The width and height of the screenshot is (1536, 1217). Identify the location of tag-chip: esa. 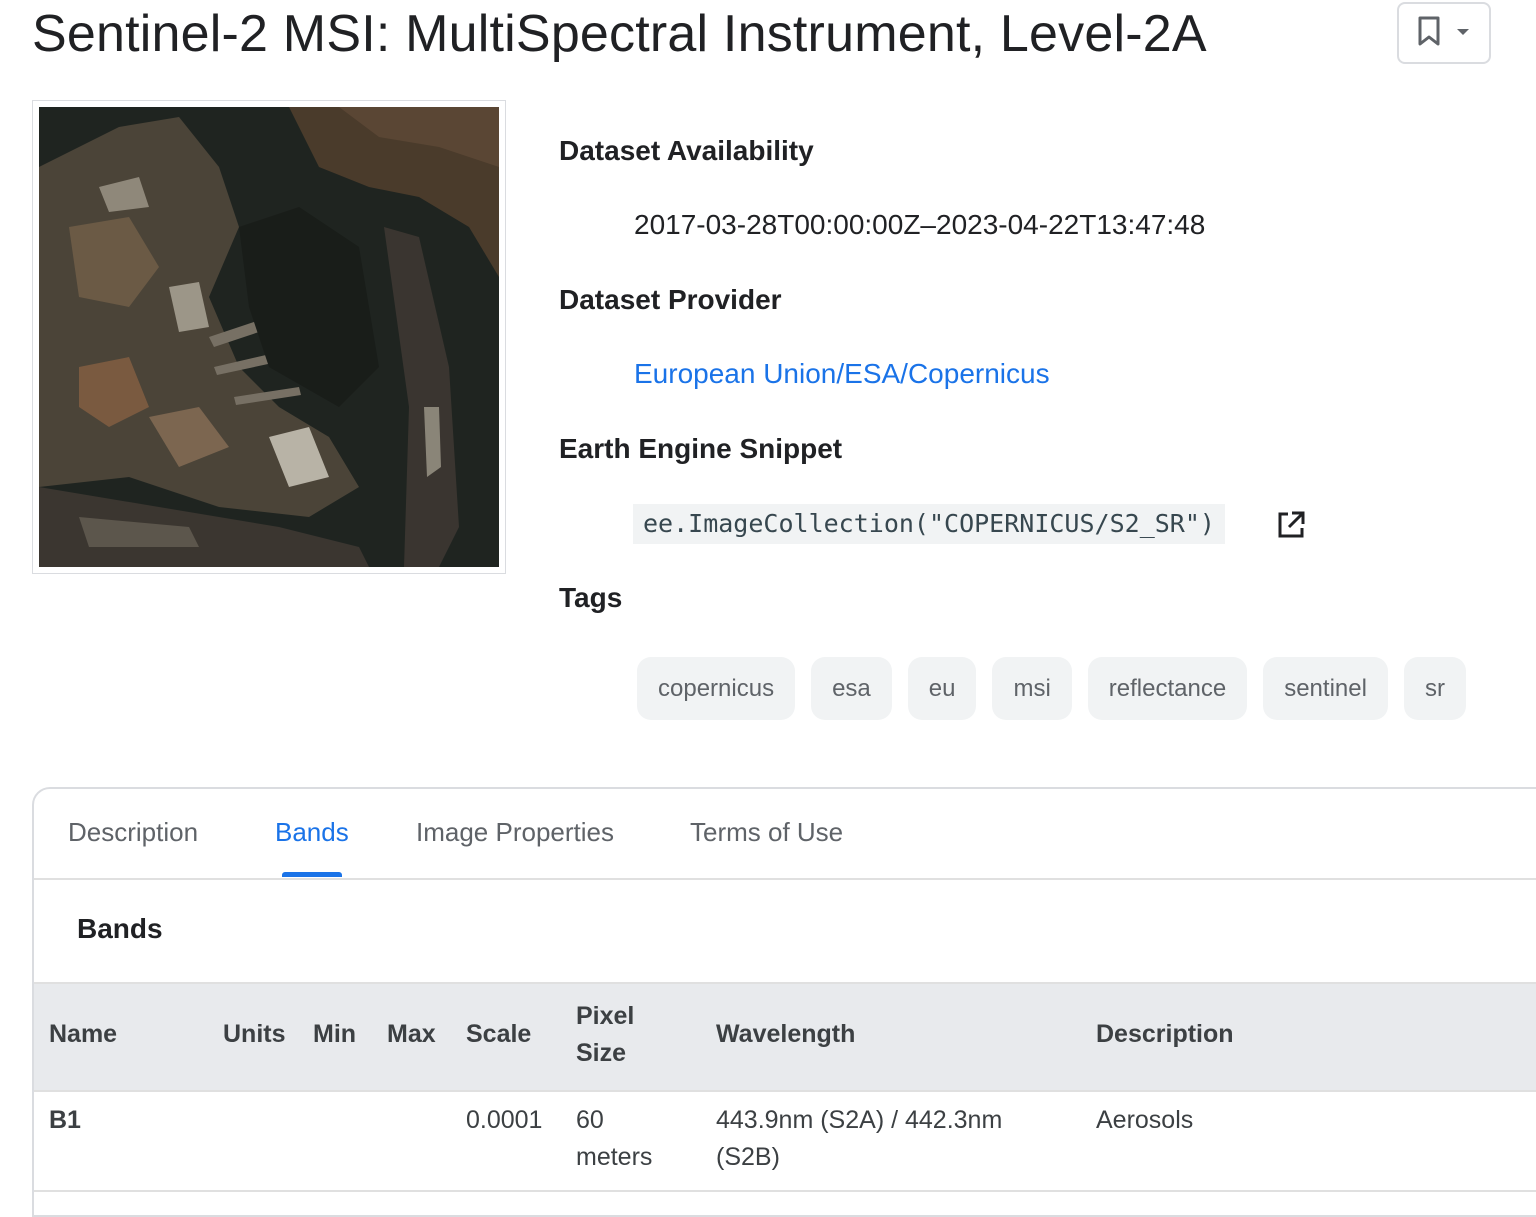
(851, 688).